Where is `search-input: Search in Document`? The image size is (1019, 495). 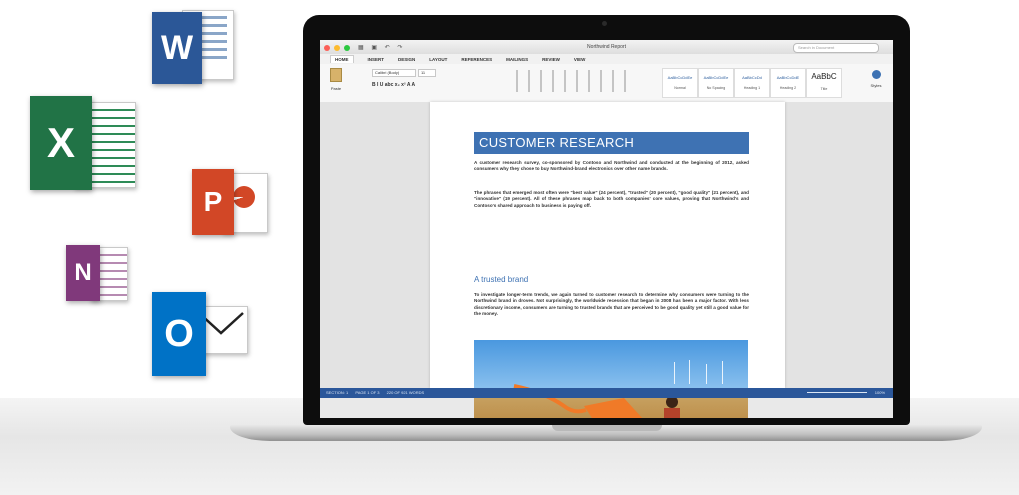 search-input: Search in Document is located at coordinates (836, 48).